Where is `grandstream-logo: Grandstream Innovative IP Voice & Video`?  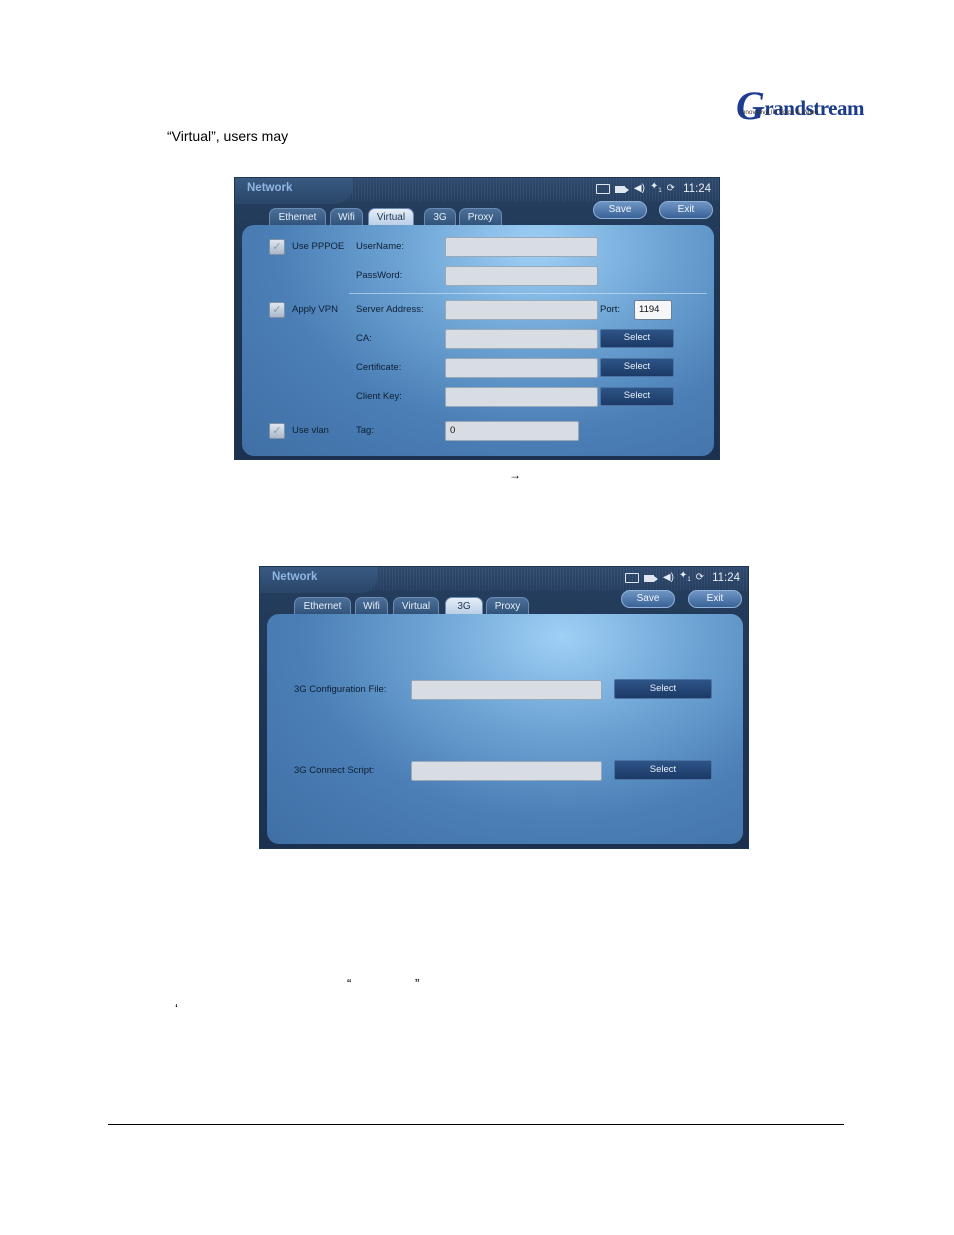
grandstream-logo: Grandstream Innovative IP Voice & Video is located at coordinates (800, 94).